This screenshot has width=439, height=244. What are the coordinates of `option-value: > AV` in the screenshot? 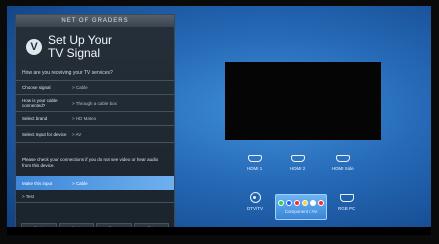 It's located at (77, 134).